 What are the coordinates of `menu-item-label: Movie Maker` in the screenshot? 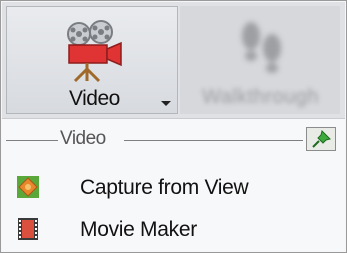 It's located at (138, 229).